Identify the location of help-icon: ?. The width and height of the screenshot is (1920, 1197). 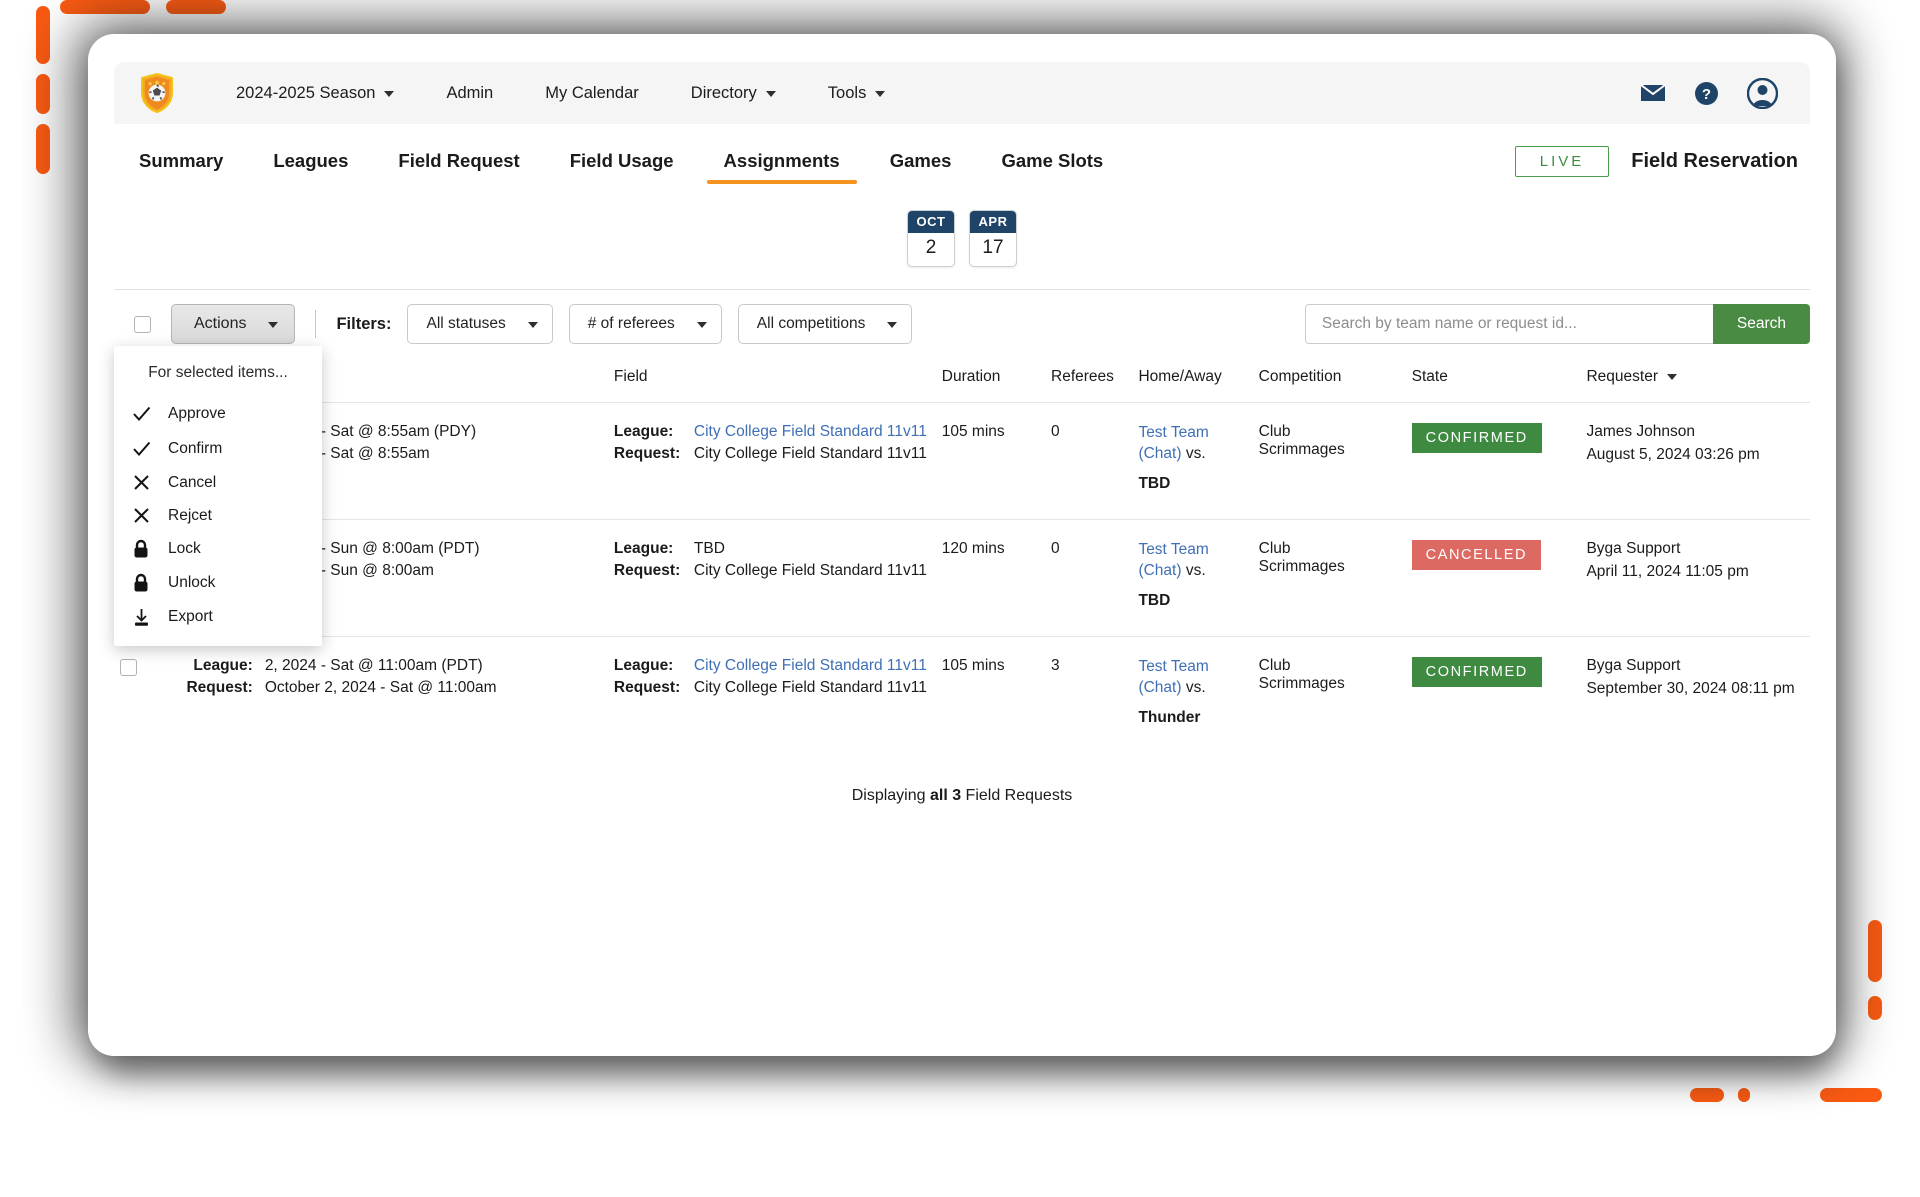
(1706, 93).